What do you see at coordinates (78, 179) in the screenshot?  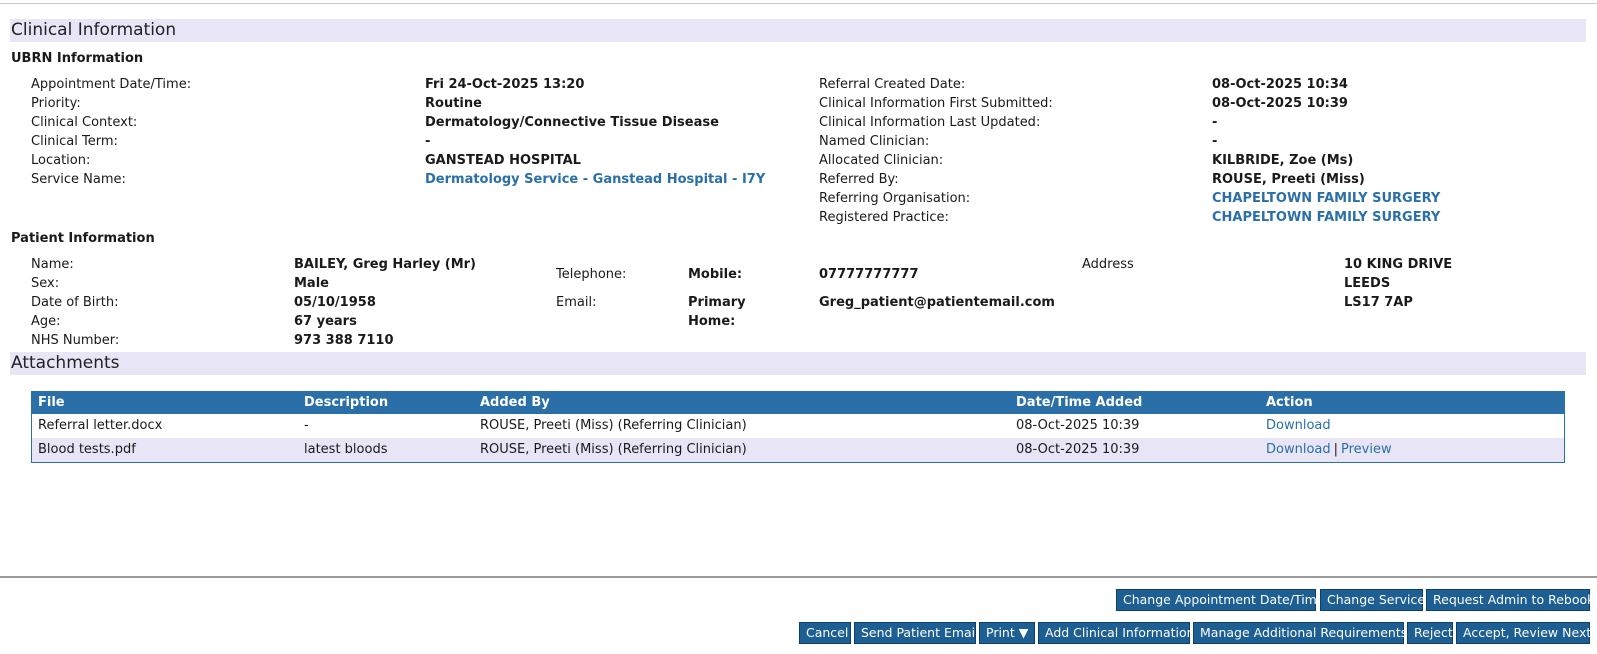 I see `service-name-label: Service Name:` at bounding box center [78, 179].